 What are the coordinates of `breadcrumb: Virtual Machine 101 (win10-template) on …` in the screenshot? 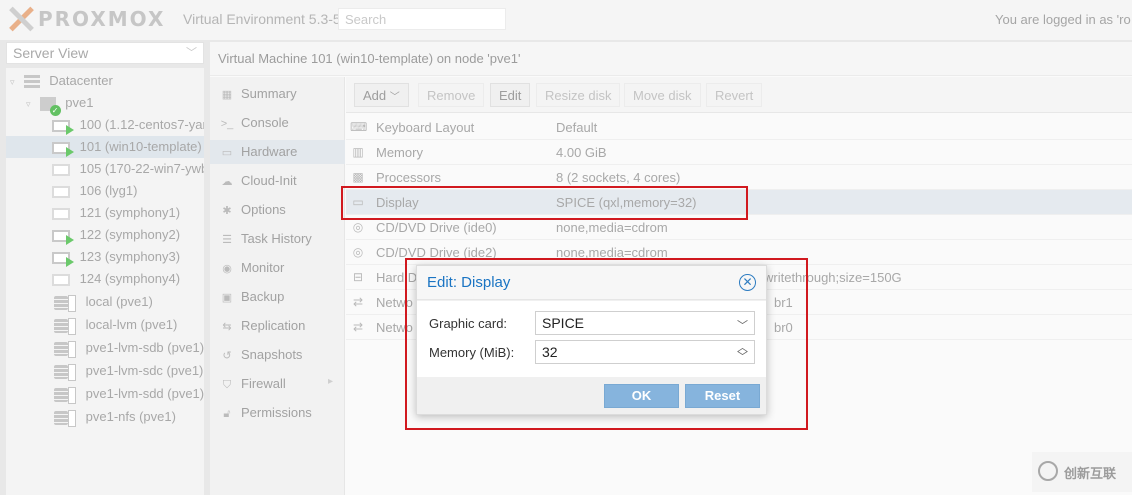 It's located at (671, 59).